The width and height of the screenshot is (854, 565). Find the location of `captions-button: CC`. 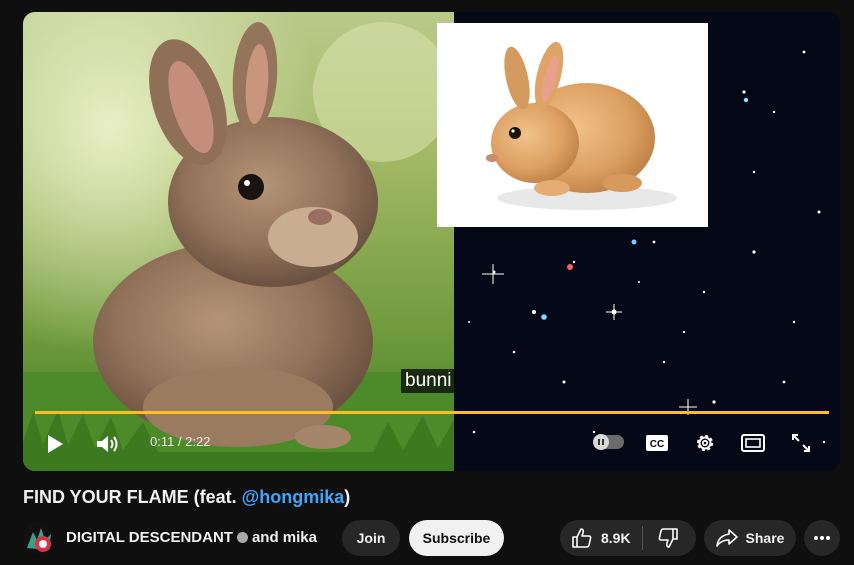

captions-button: CC is located at coordinates (657, 443).